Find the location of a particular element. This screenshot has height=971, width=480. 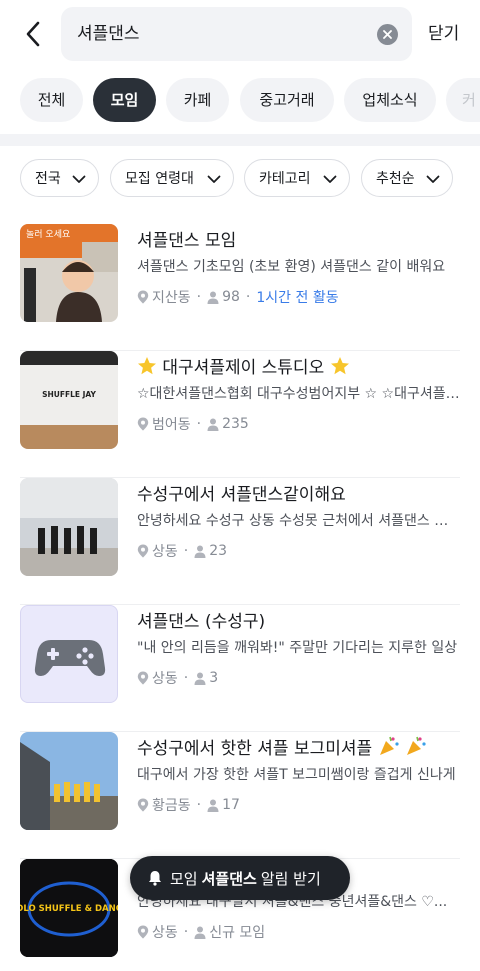

group-location: 황금동 is located at coordinates (171, 806).